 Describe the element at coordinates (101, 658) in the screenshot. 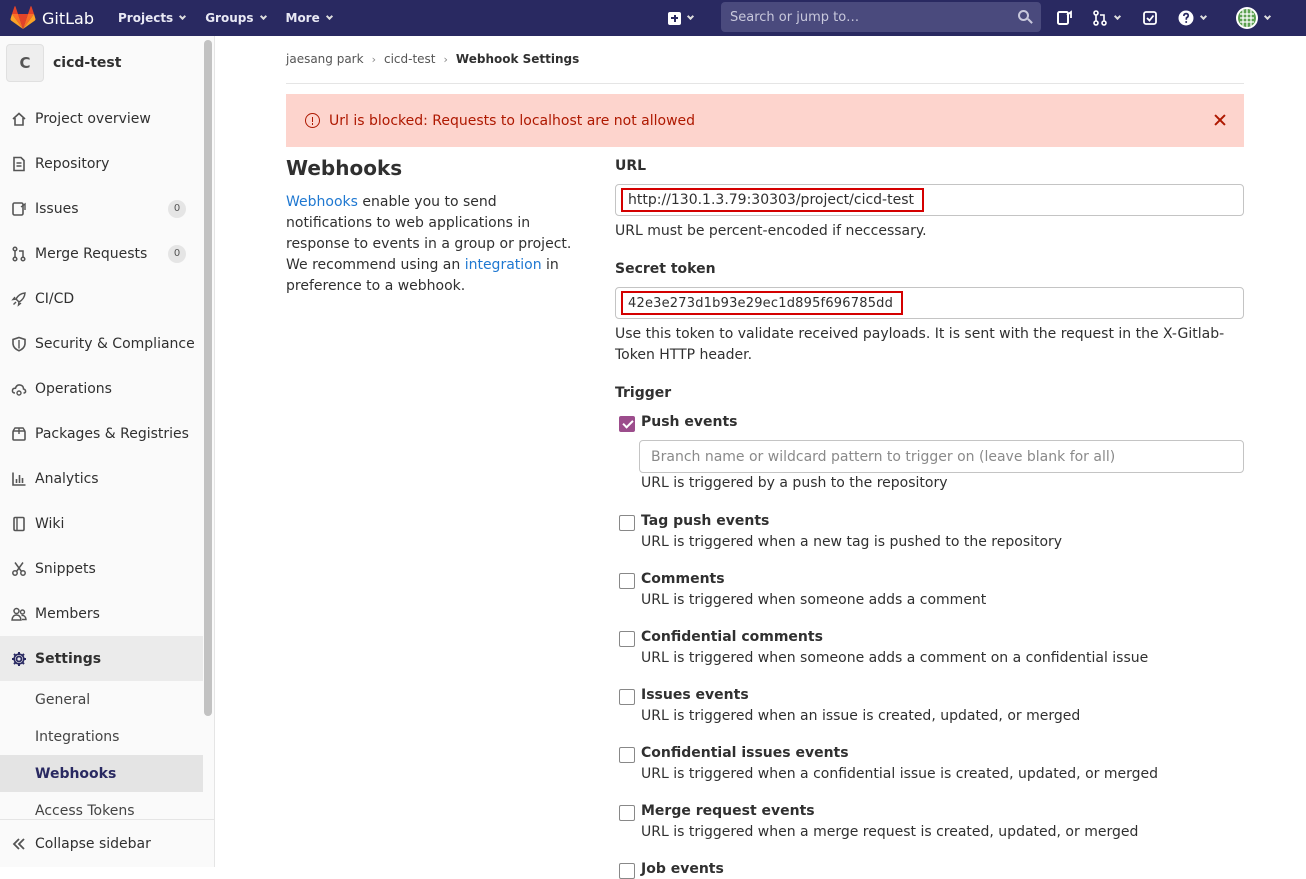

I see `sidebar-item-settings: Settings` at that location.